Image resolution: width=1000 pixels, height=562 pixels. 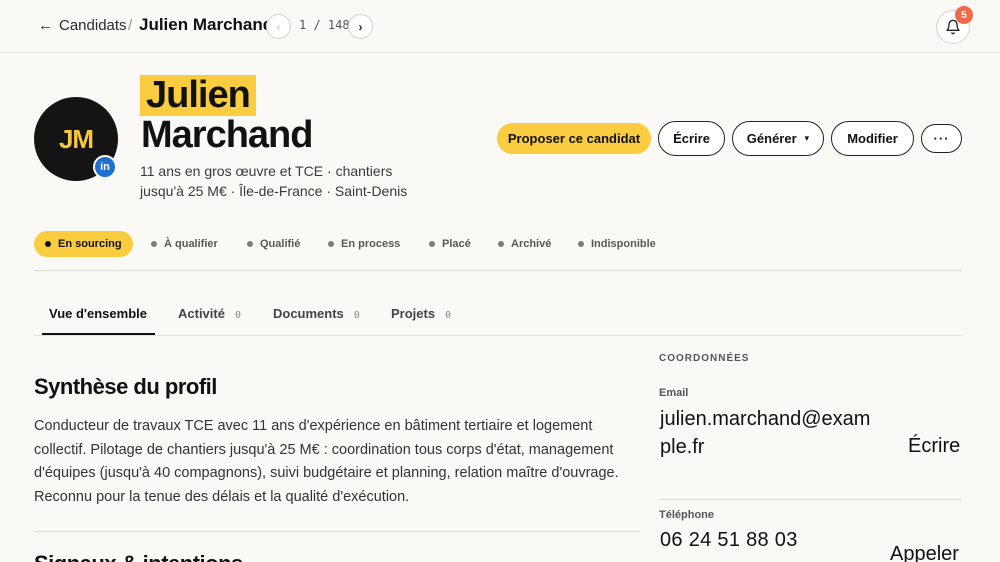 What do you see at coordinates (924, 552) in the screenshot?
I see `call-link: Appeler` at bounding box center [924, 552].